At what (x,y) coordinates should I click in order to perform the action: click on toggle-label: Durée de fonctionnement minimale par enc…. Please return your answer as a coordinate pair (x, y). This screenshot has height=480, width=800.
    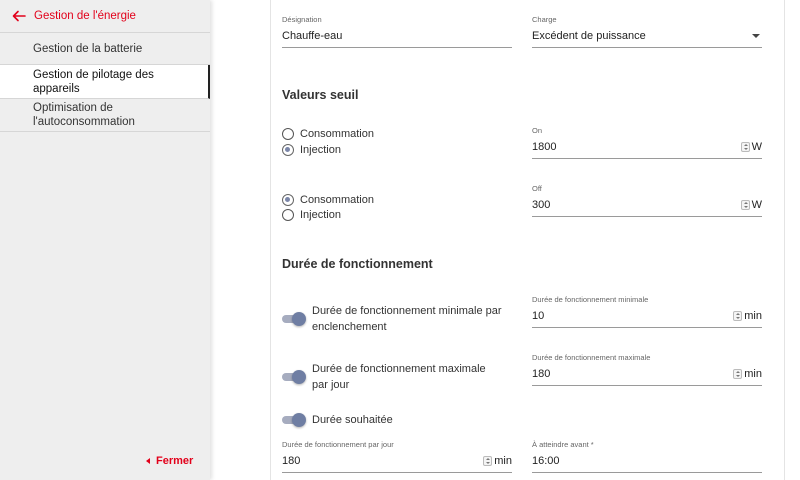
    Looking at the image, I should click on (407, 319).